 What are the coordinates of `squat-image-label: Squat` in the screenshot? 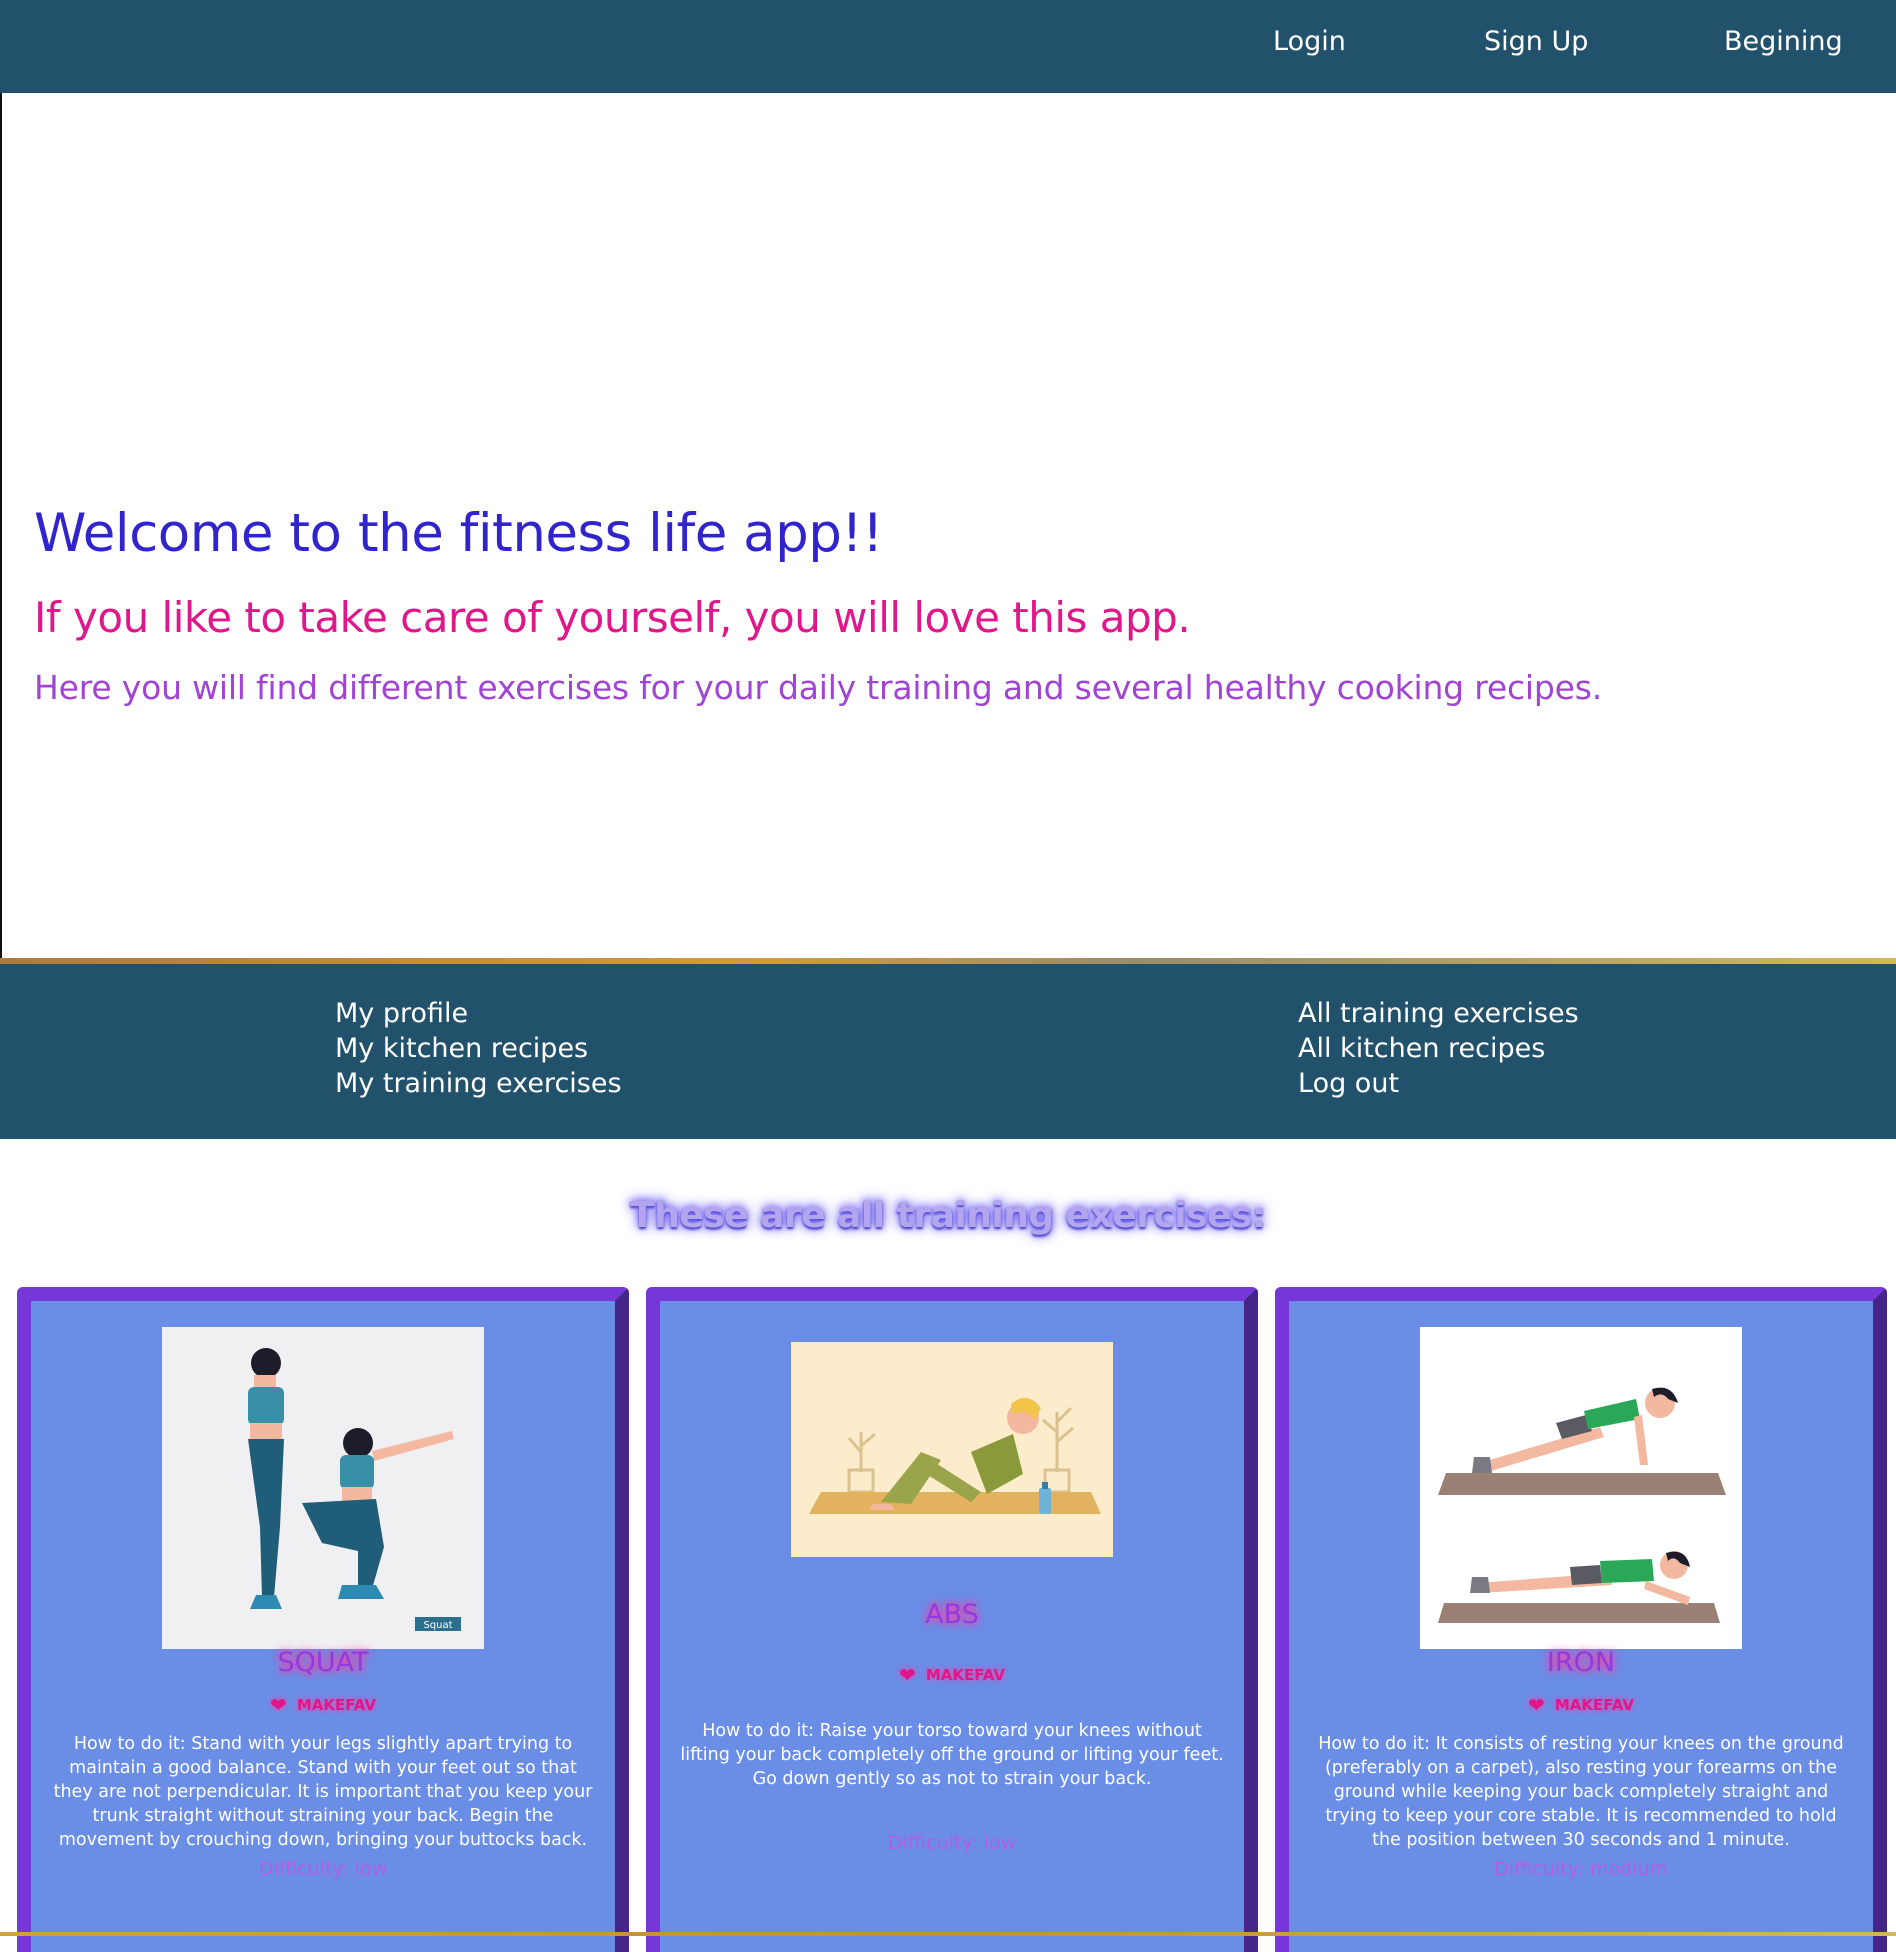 It's located at (437, 1625).